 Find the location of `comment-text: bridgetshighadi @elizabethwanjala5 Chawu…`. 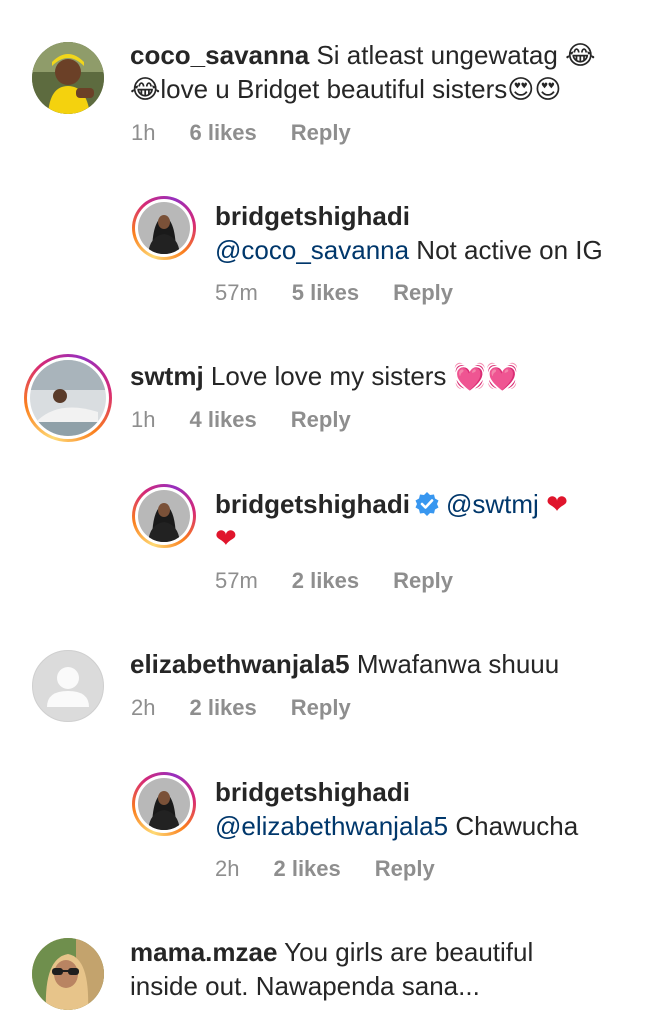

comment-text: bridgetshighadi @elizabethwanjala5 Chawu… is located at coordinates (425, 809).